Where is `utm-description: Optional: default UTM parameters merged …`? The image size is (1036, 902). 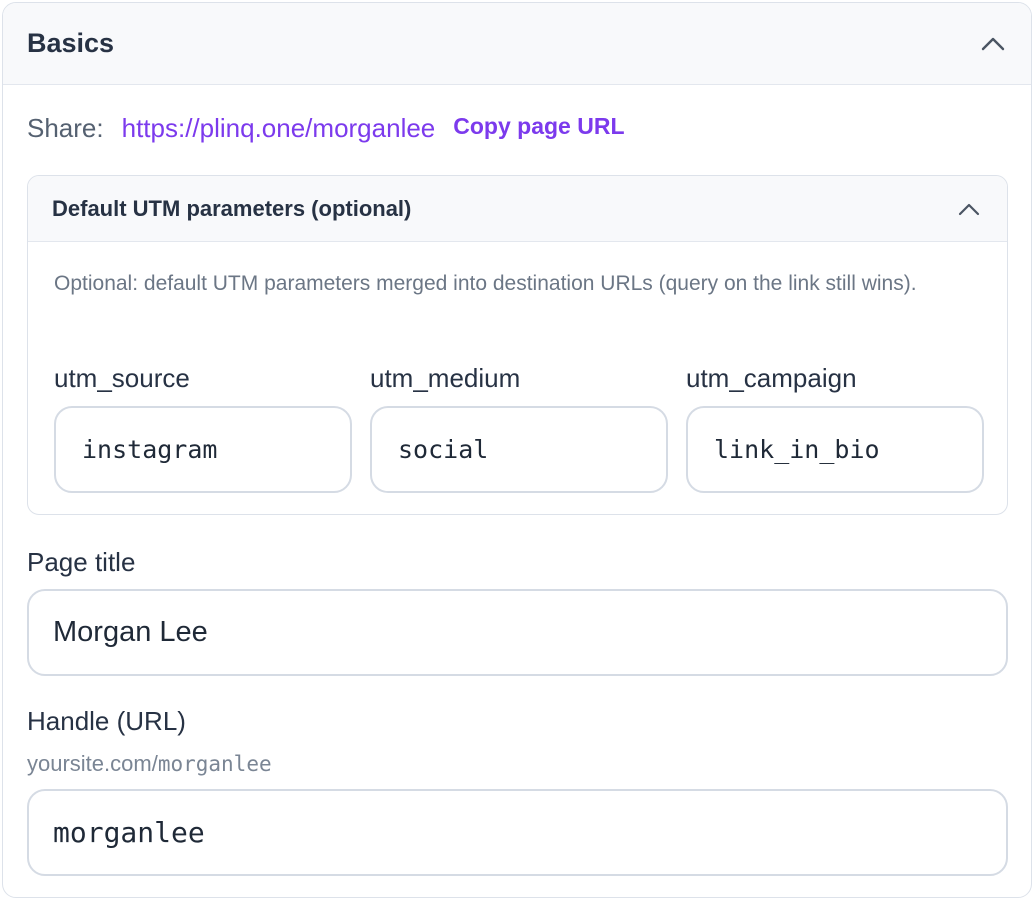 utm-description: Optional: default UTM parameters merged … is located at coordinates (485, 283).